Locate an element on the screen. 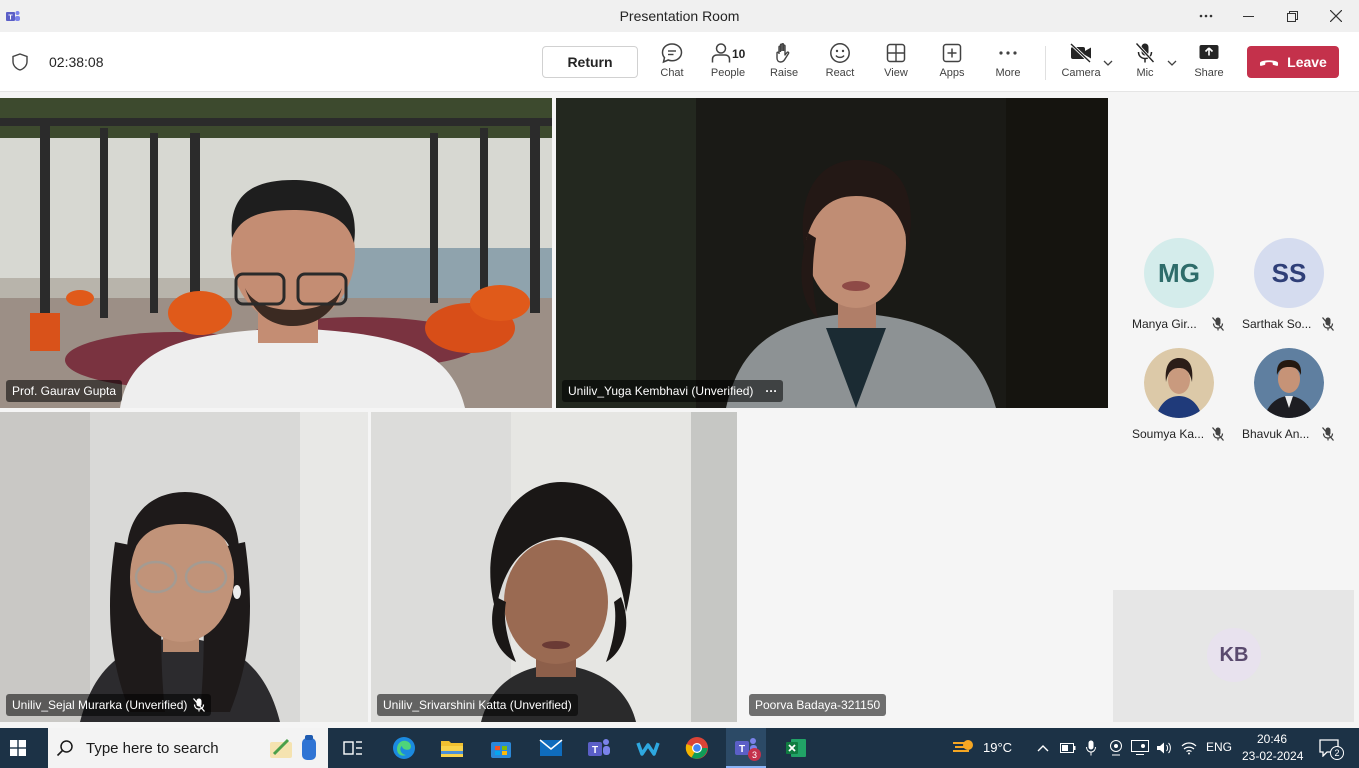 This screenshot has height=768, width=1359. return-button: Return is located at coordinates (590, 62).